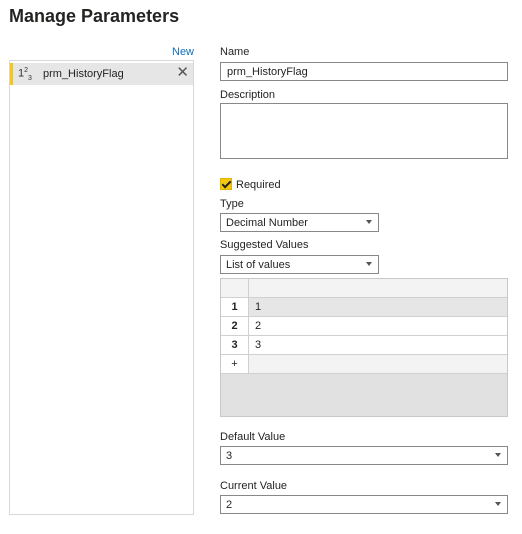 This screenshot has width=522, height=534. What do you see at coordinates (235, 307) in the screenshot?
I see `list-row-index: 1` at bounding box center [235, 307].